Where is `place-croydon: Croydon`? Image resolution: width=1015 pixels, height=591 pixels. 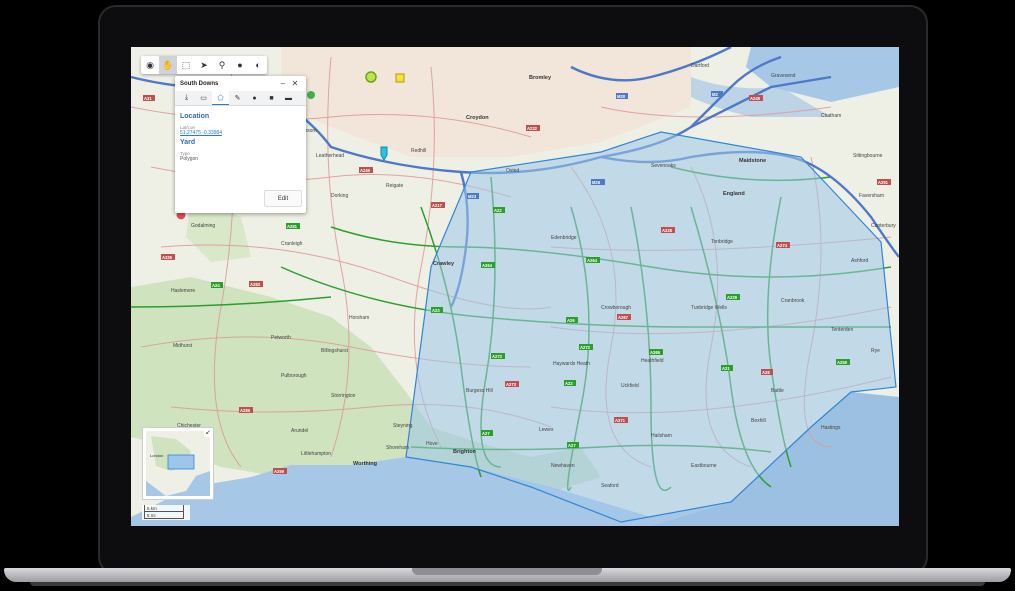
place-croydon: Croydon is located at coordinates (477, 118).